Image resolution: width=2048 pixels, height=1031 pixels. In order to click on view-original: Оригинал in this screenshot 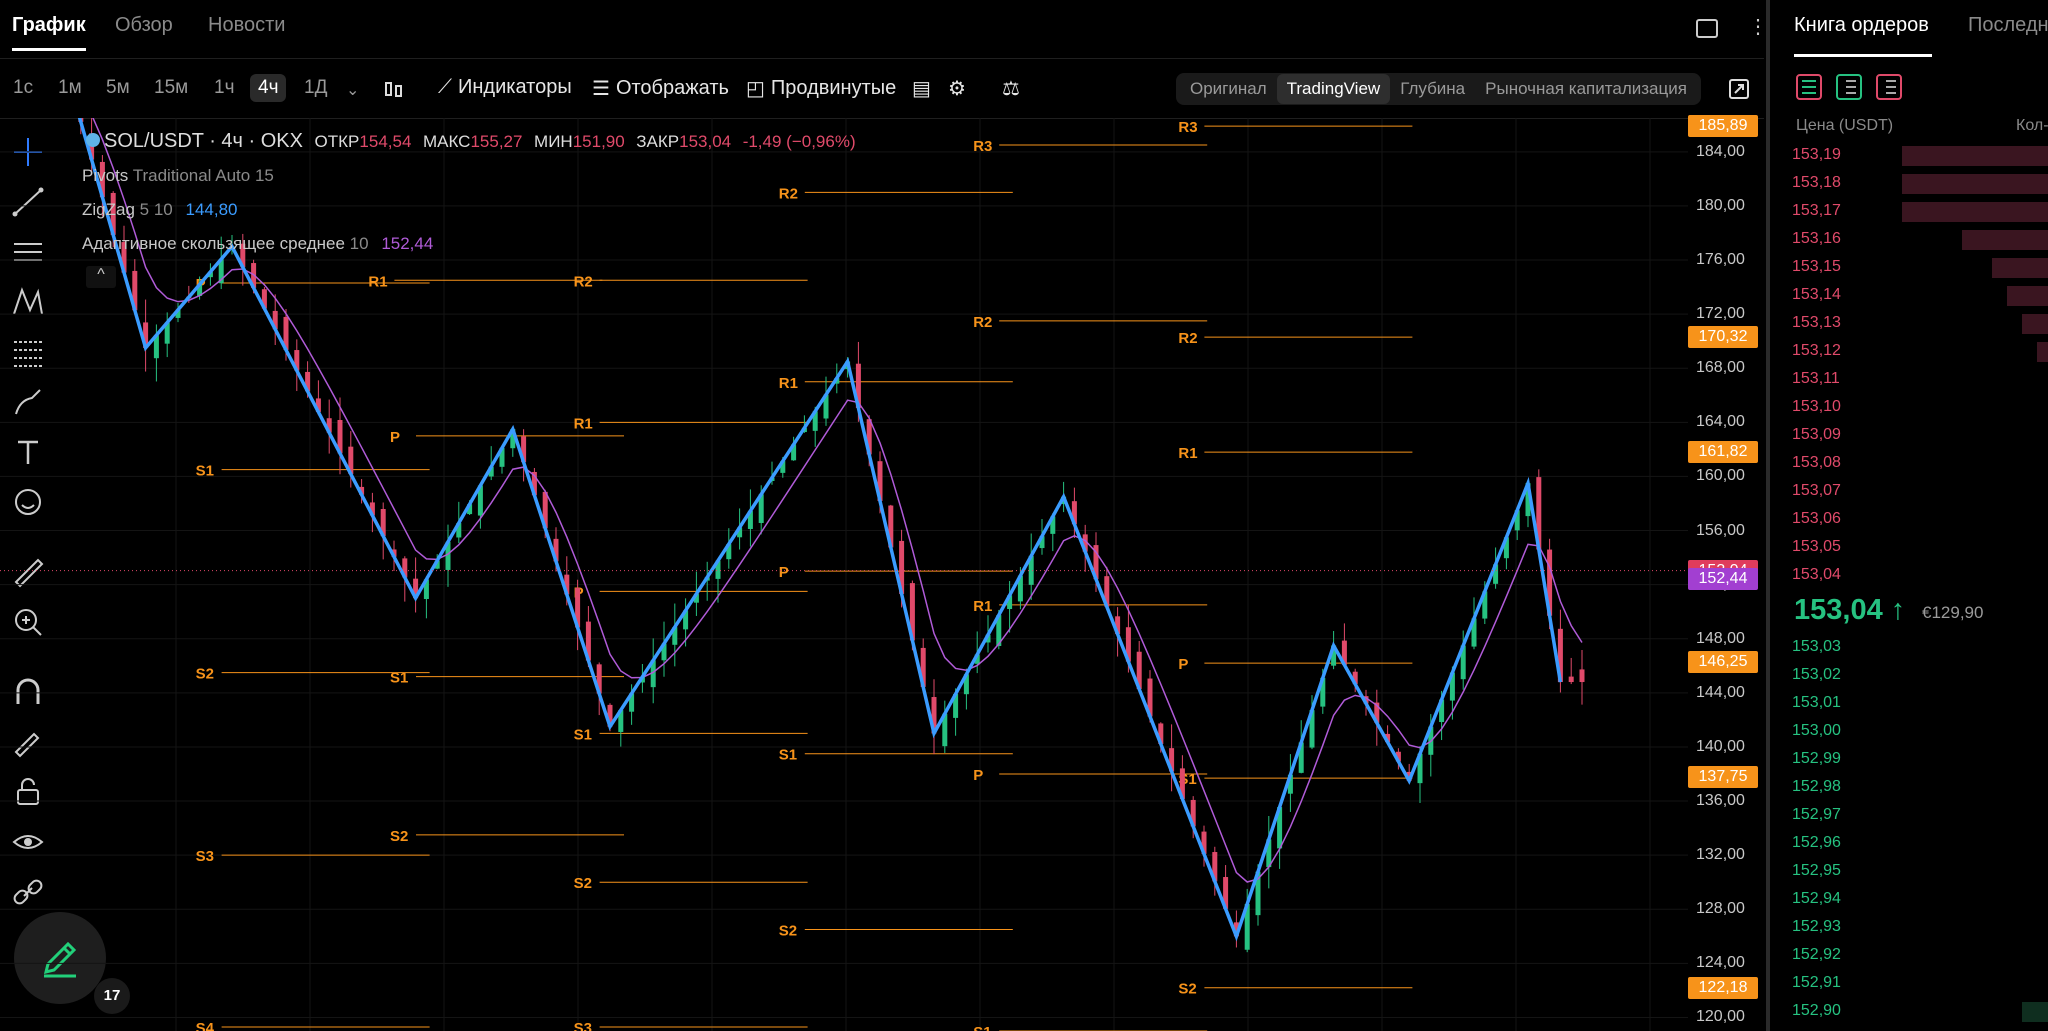, I will do `click(1228, 89)`.